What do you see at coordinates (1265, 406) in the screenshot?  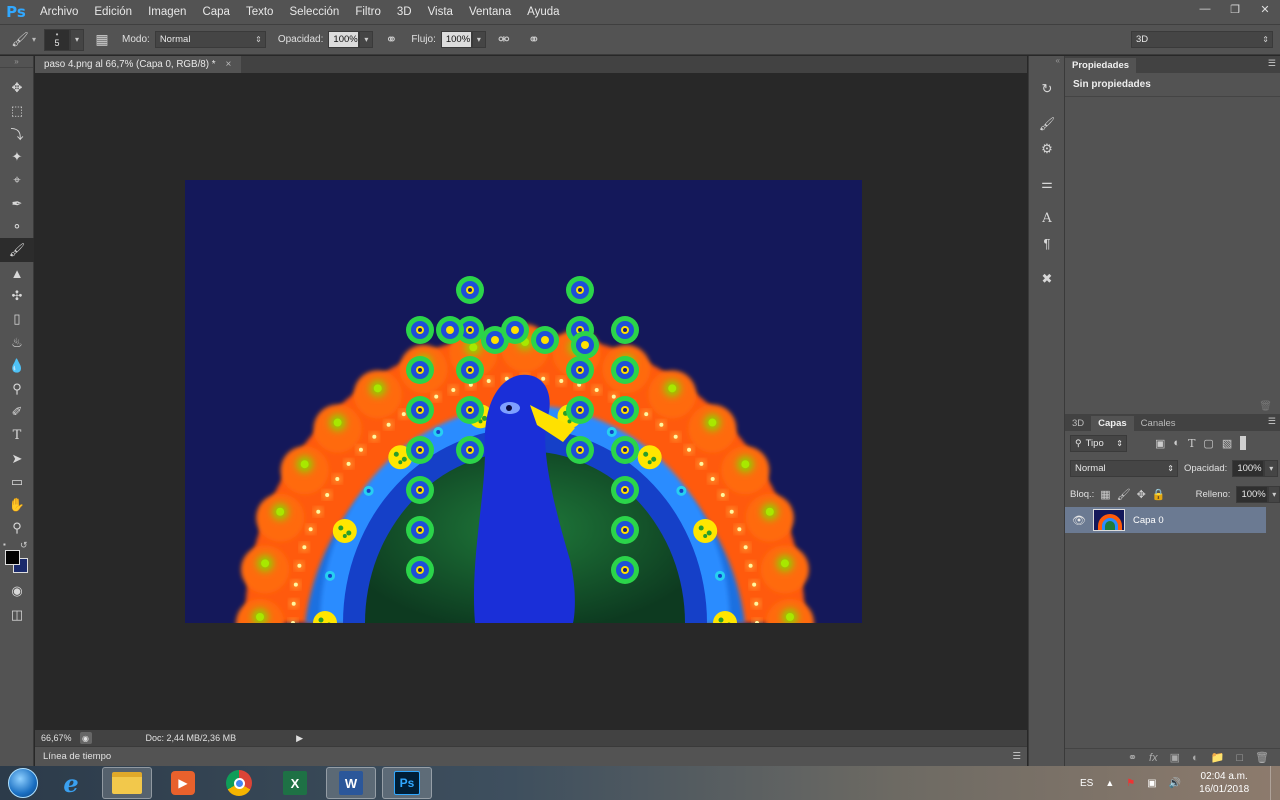 I see `trash-icon: 🗑` at bounding box center [1265, 406].